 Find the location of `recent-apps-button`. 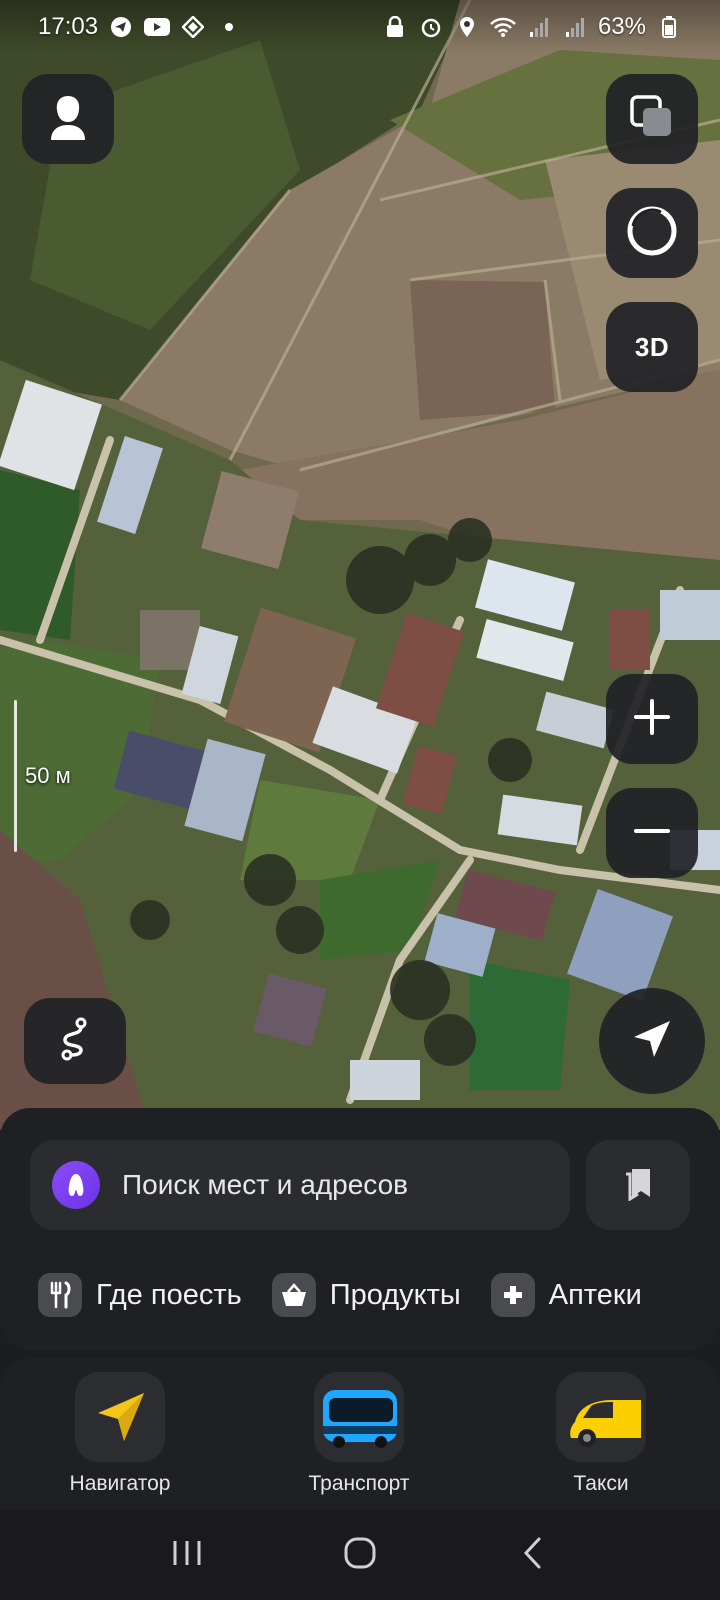

recent-apps-button is located at coordinates (187, 1555).